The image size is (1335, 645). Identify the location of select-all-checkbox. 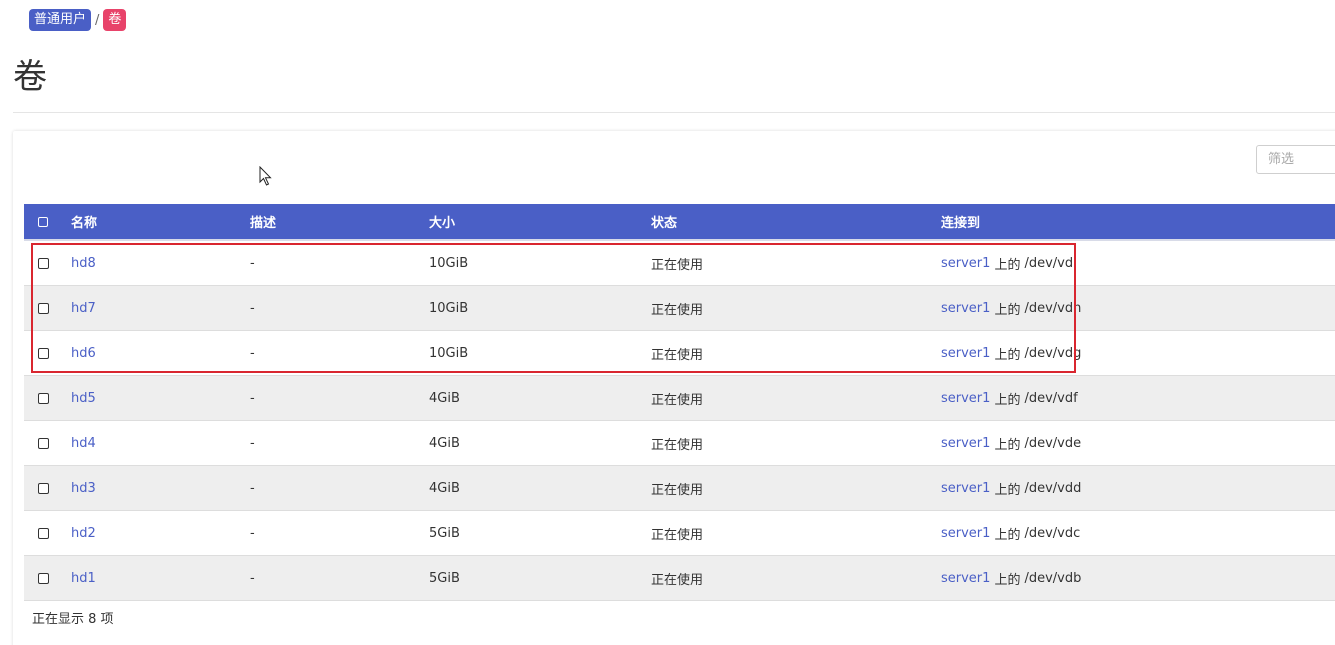
(43, 221).